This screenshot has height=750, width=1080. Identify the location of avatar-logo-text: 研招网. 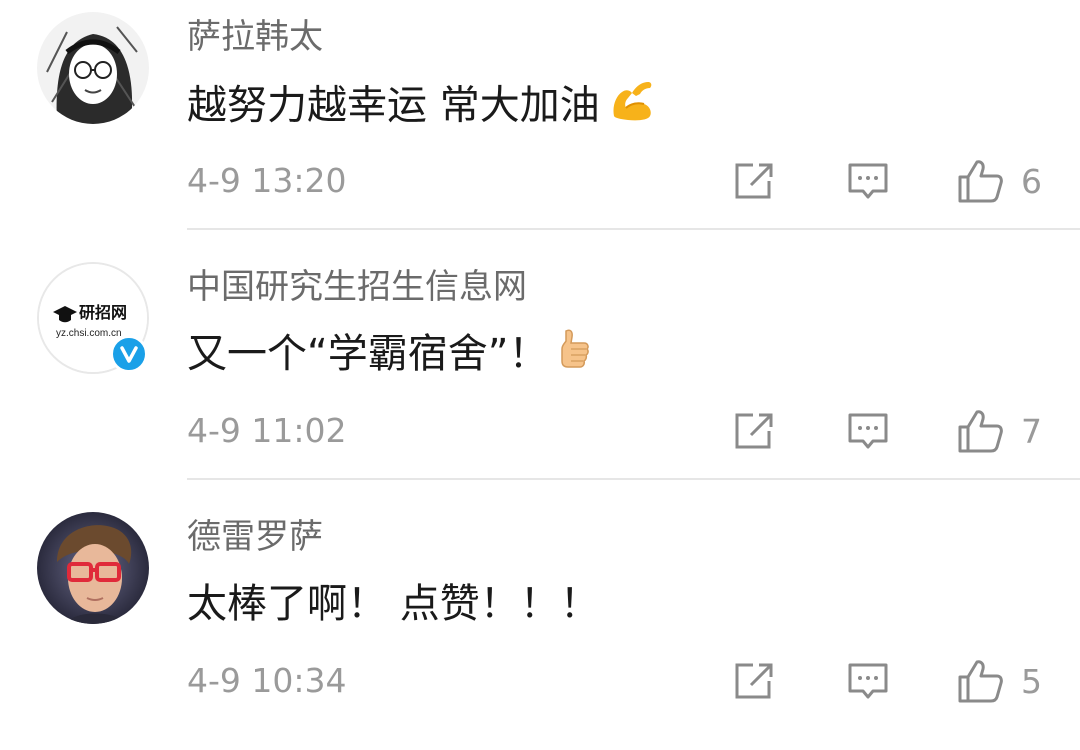
(103, 312).